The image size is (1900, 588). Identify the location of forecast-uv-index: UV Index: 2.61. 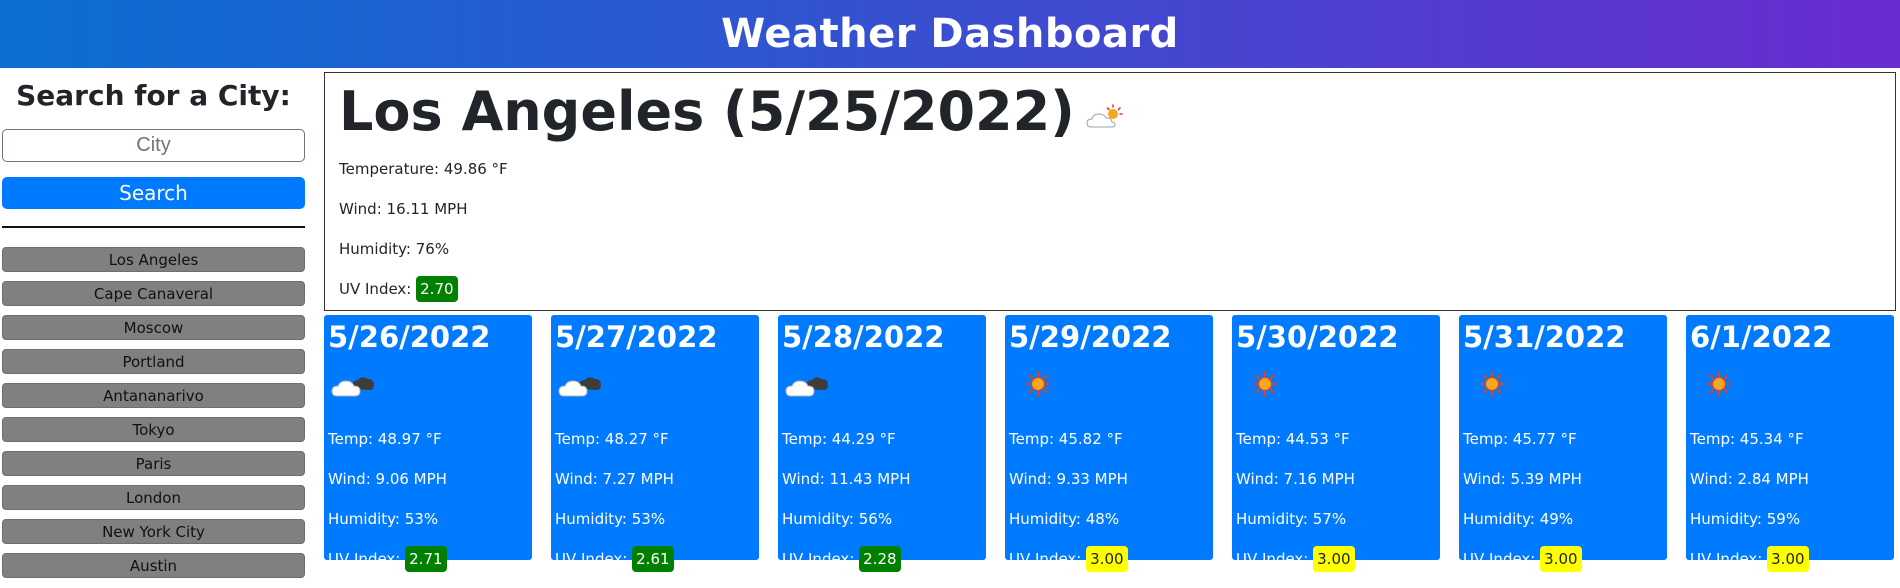
(655, 559).